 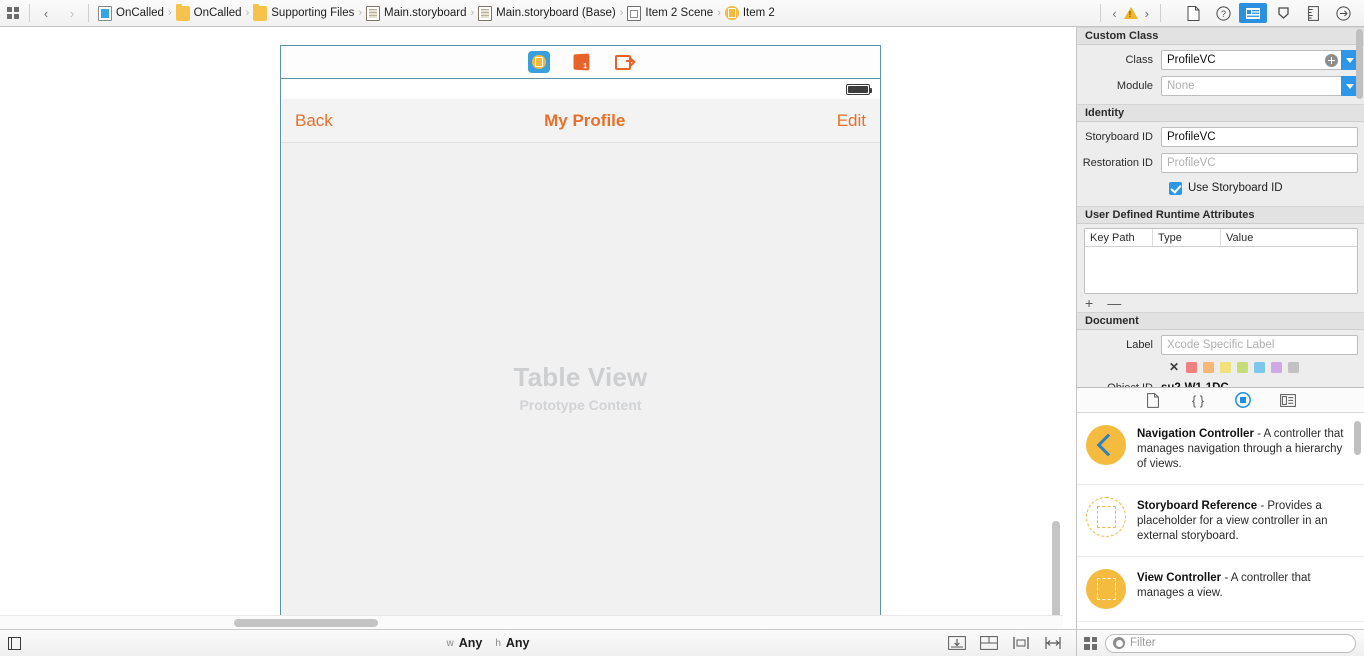 What do you see at coordinates (1147, 13) in the screenshot?
I see `next-issue-button: ›` at bounding box center [1147, 13].